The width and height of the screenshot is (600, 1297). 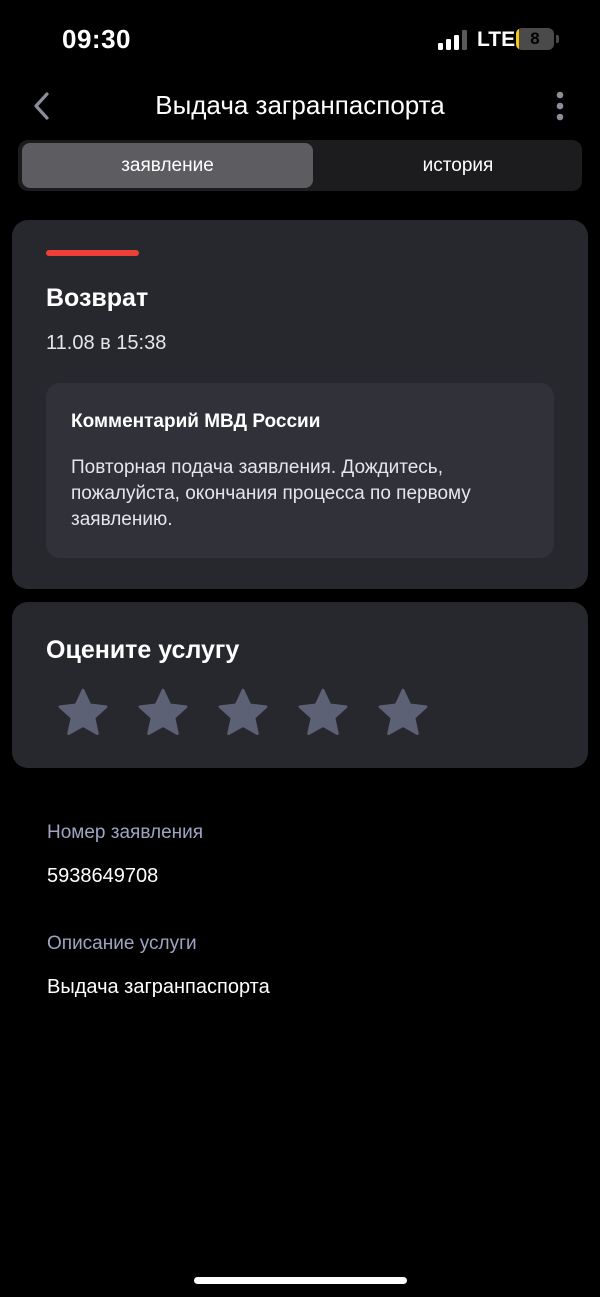 I want to click on rating-card: Оцените услугу, so click(x=300, y=685).